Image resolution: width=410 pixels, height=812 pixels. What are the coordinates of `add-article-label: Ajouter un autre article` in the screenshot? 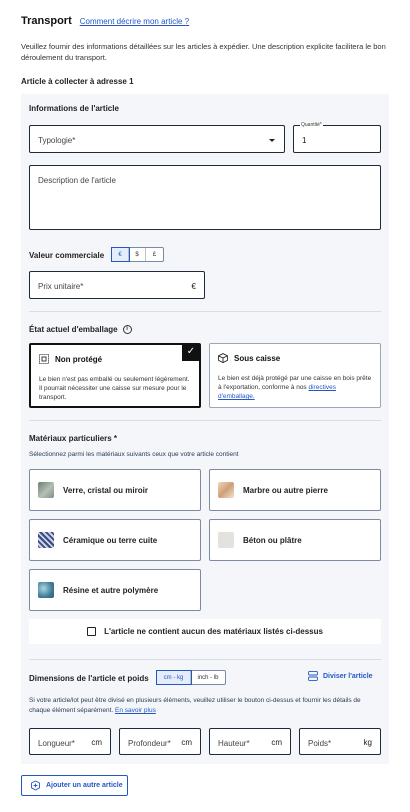 It's located at (84, 785).